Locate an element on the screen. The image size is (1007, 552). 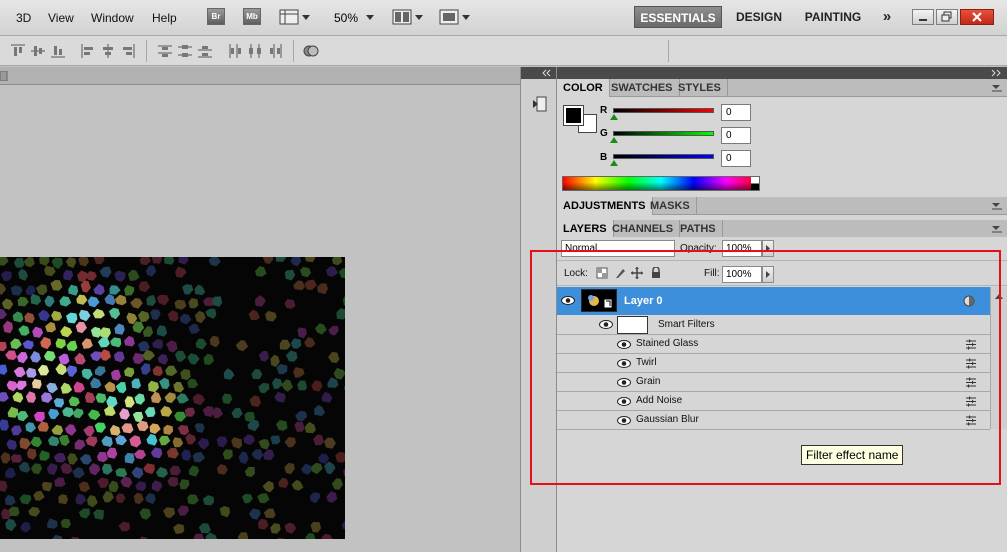
layer-row-layer-0: Layer 0 is located at coordinates (773, 301).